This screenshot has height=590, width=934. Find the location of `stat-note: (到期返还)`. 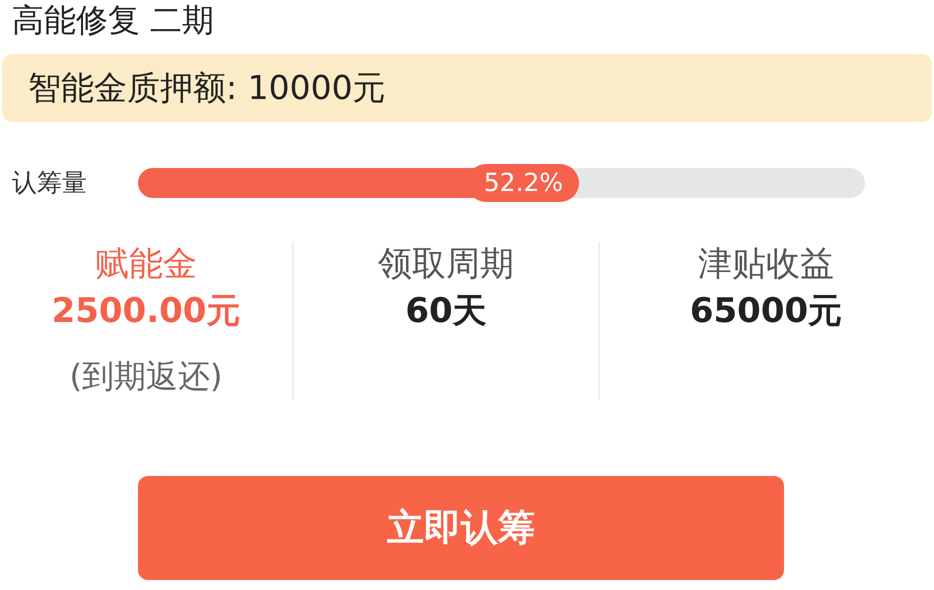

stat-note: (到期返还) is located at coordinates (146, 376).